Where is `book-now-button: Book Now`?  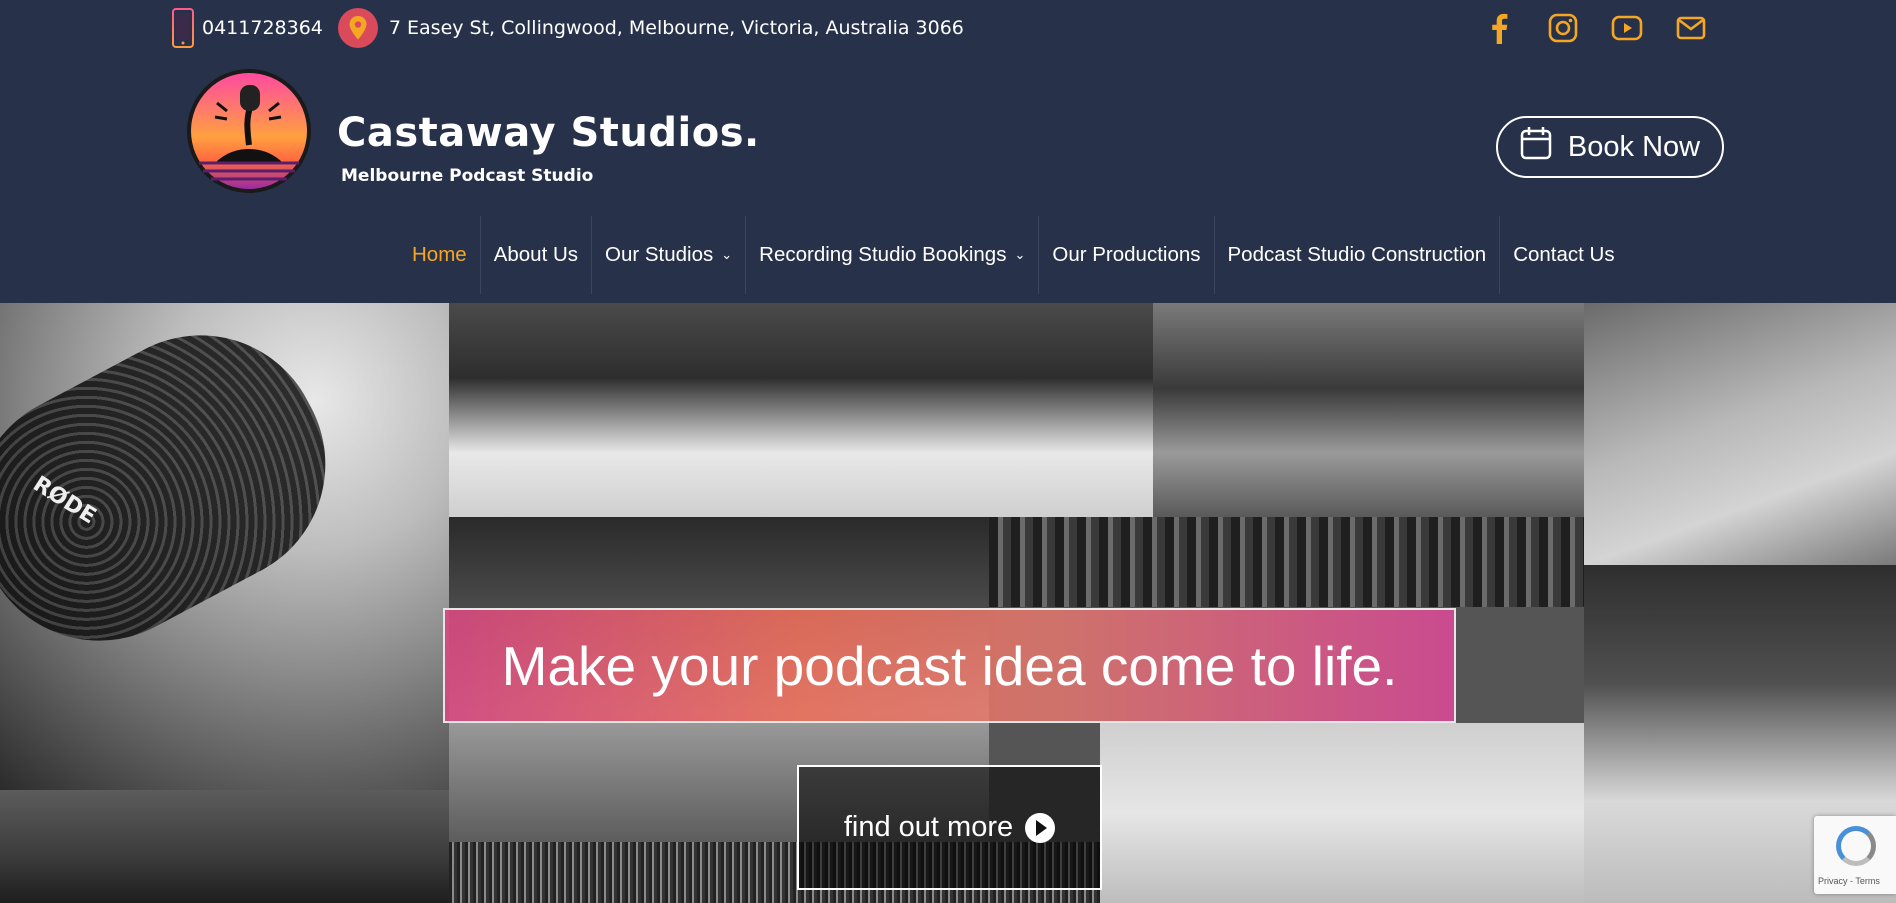
book-now-button: Book Now is located at coordinates (1610, 147).